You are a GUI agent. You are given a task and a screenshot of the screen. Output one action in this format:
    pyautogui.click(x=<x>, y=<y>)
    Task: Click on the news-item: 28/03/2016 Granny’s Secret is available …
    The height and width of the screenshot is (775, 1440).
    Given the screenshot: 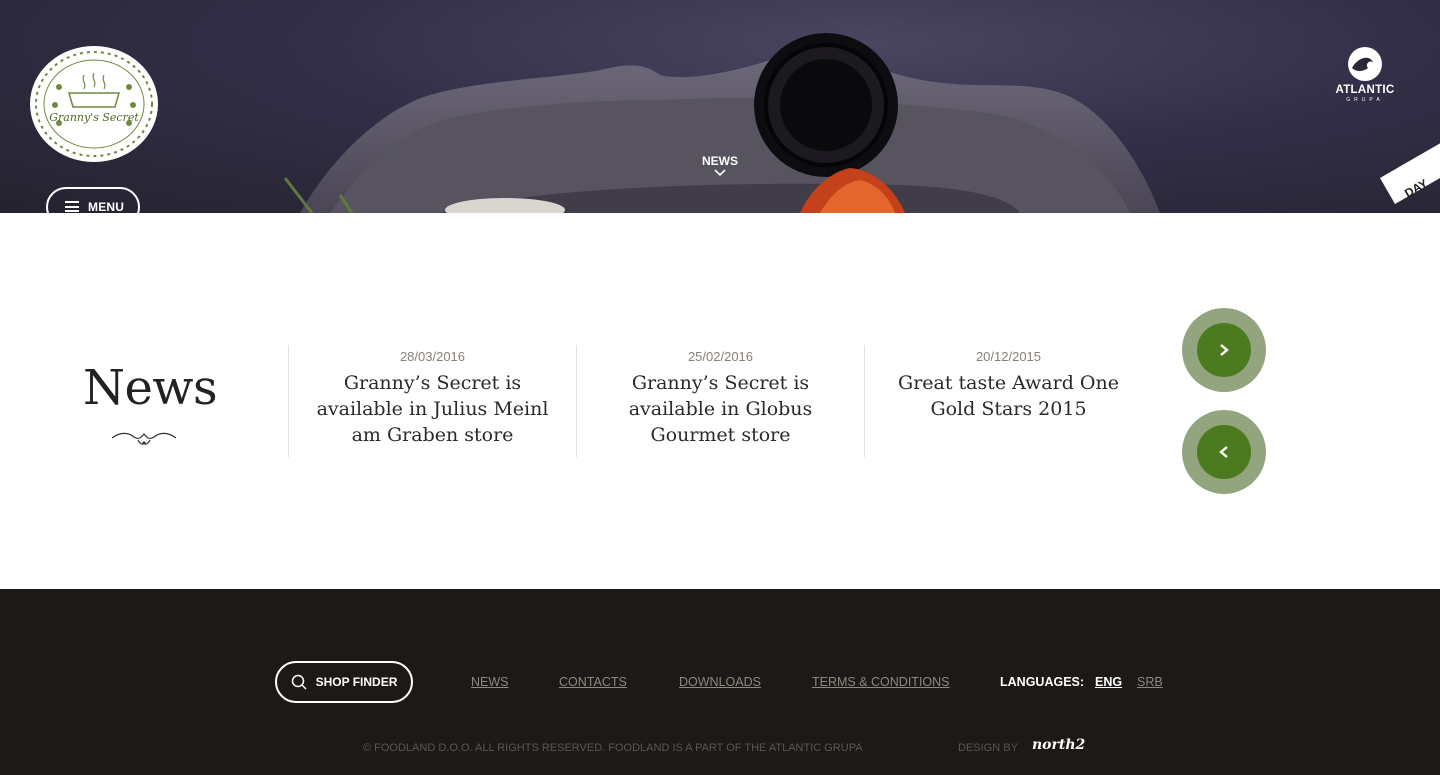 What is the action you would take?
    pyautogui.click(x=432, y=401)
    